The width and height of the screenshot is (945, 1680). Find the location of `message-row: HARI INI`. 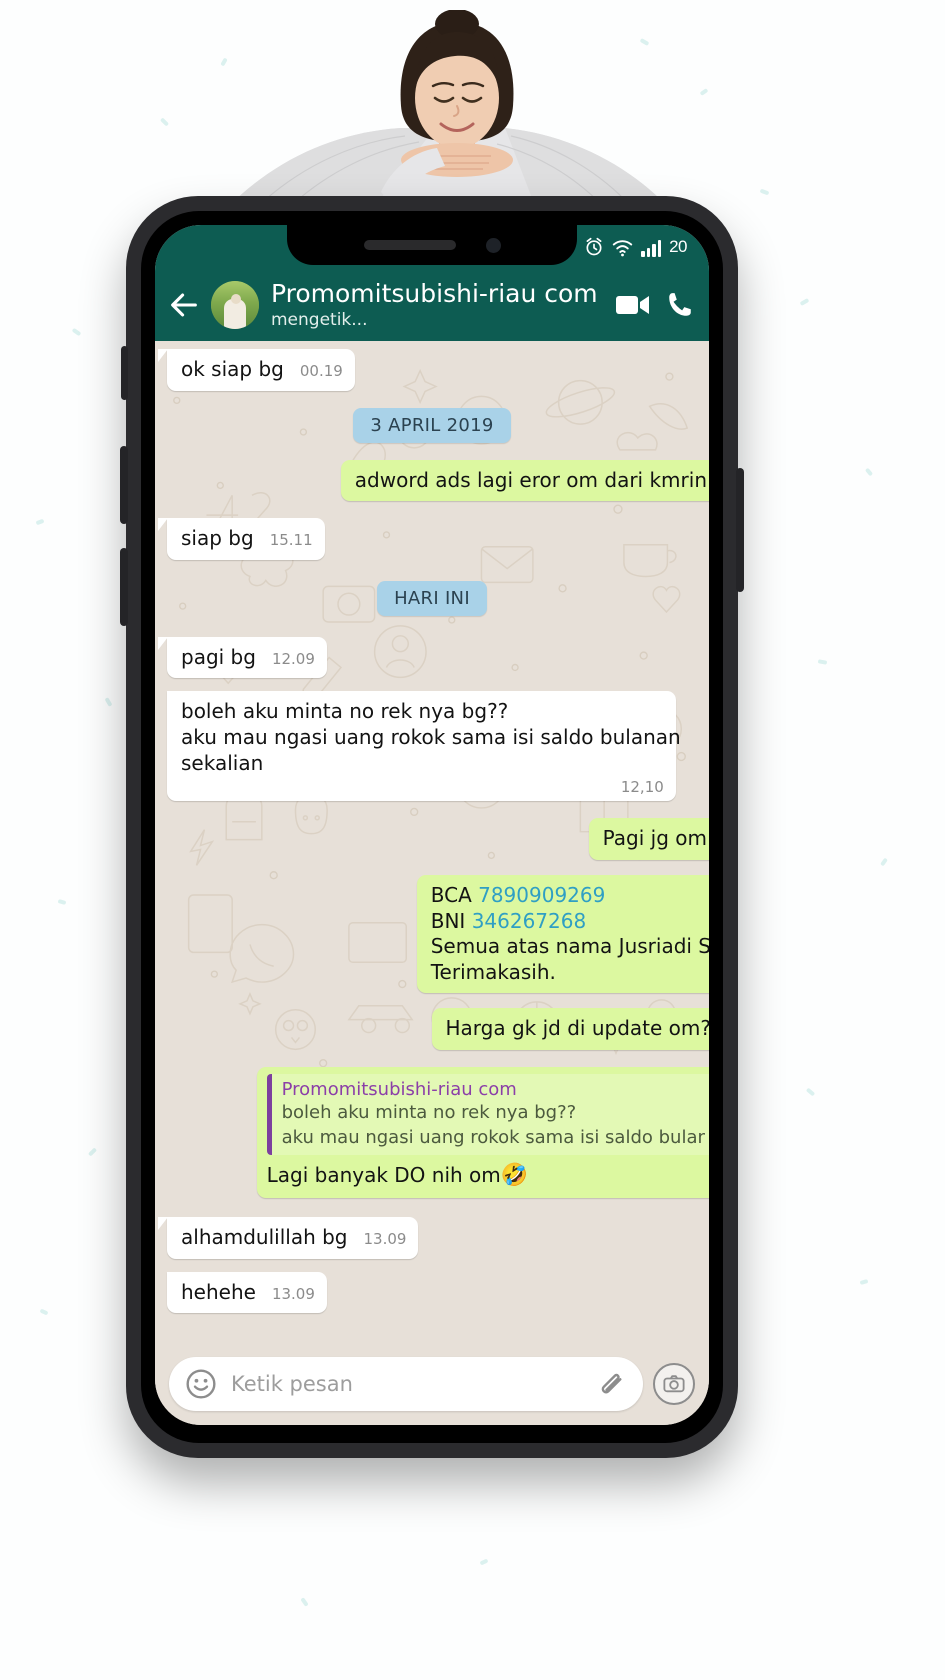

message-row: HARI INI is located at coordinates (432, 598).